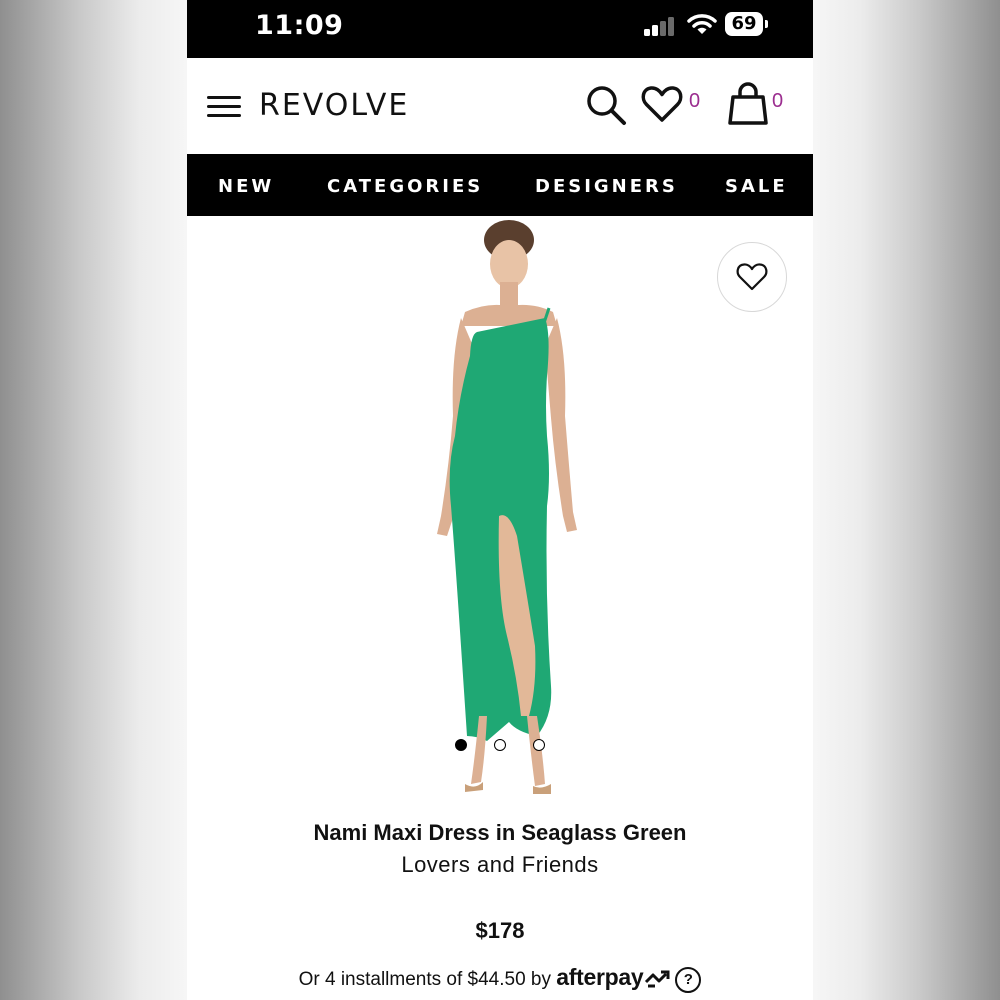 This screenshot has width=1000, height=1000. Describe the element at coordinates (500, 185) in the screenshot. I see `category-nav: NEW CATEGORIES DESIGNERS SALE` at that location.